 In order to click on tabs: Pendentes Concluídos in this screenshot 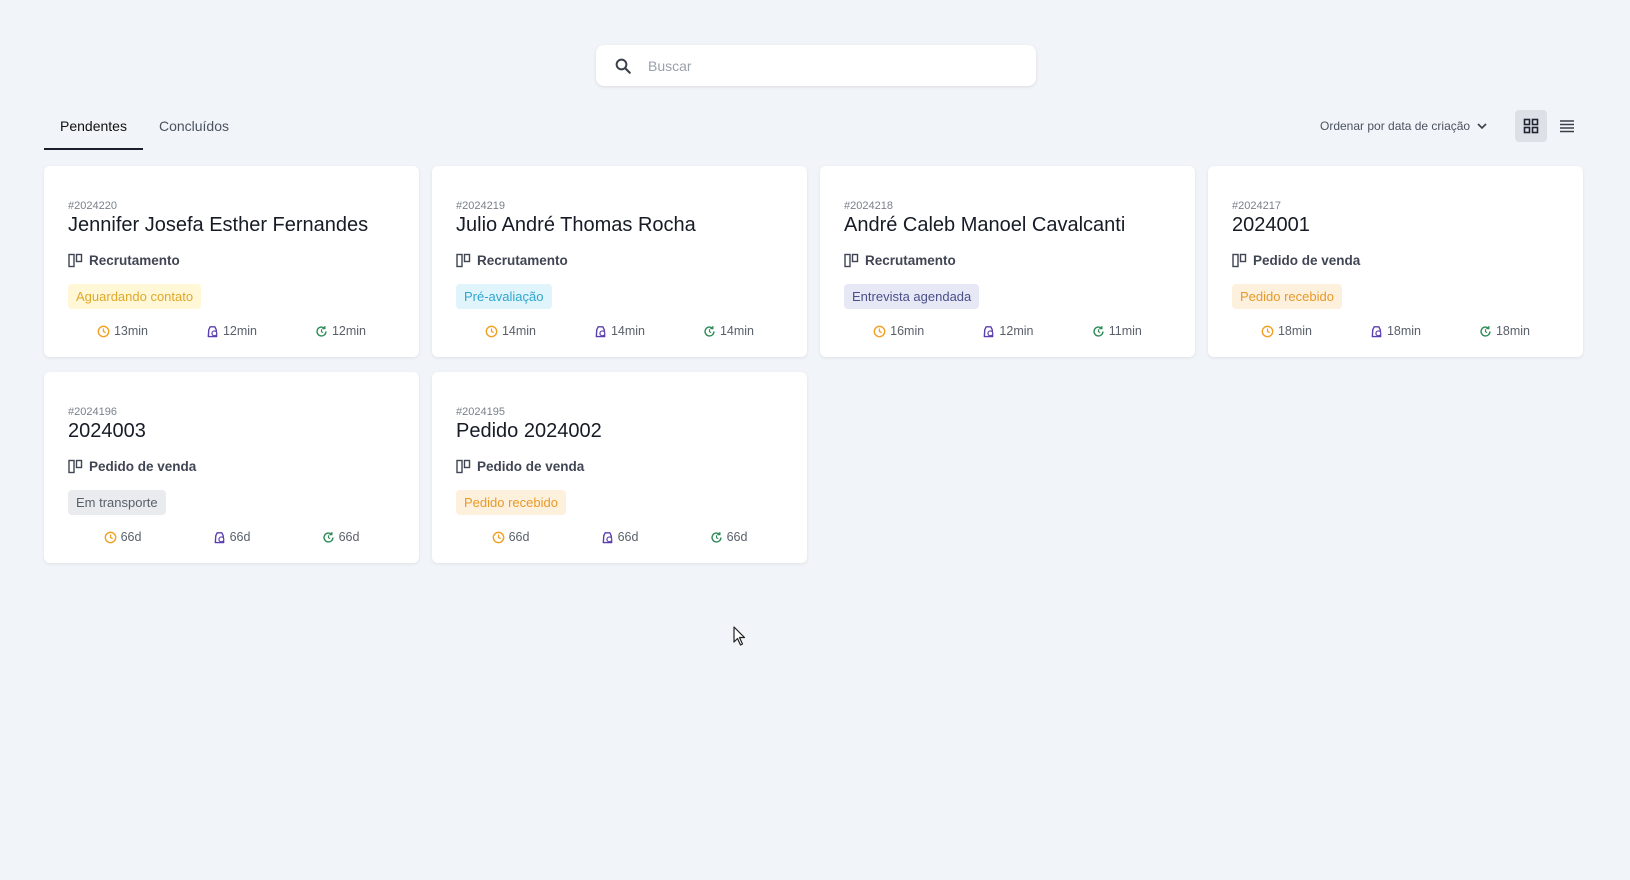, I will do `click(144, 129)`.